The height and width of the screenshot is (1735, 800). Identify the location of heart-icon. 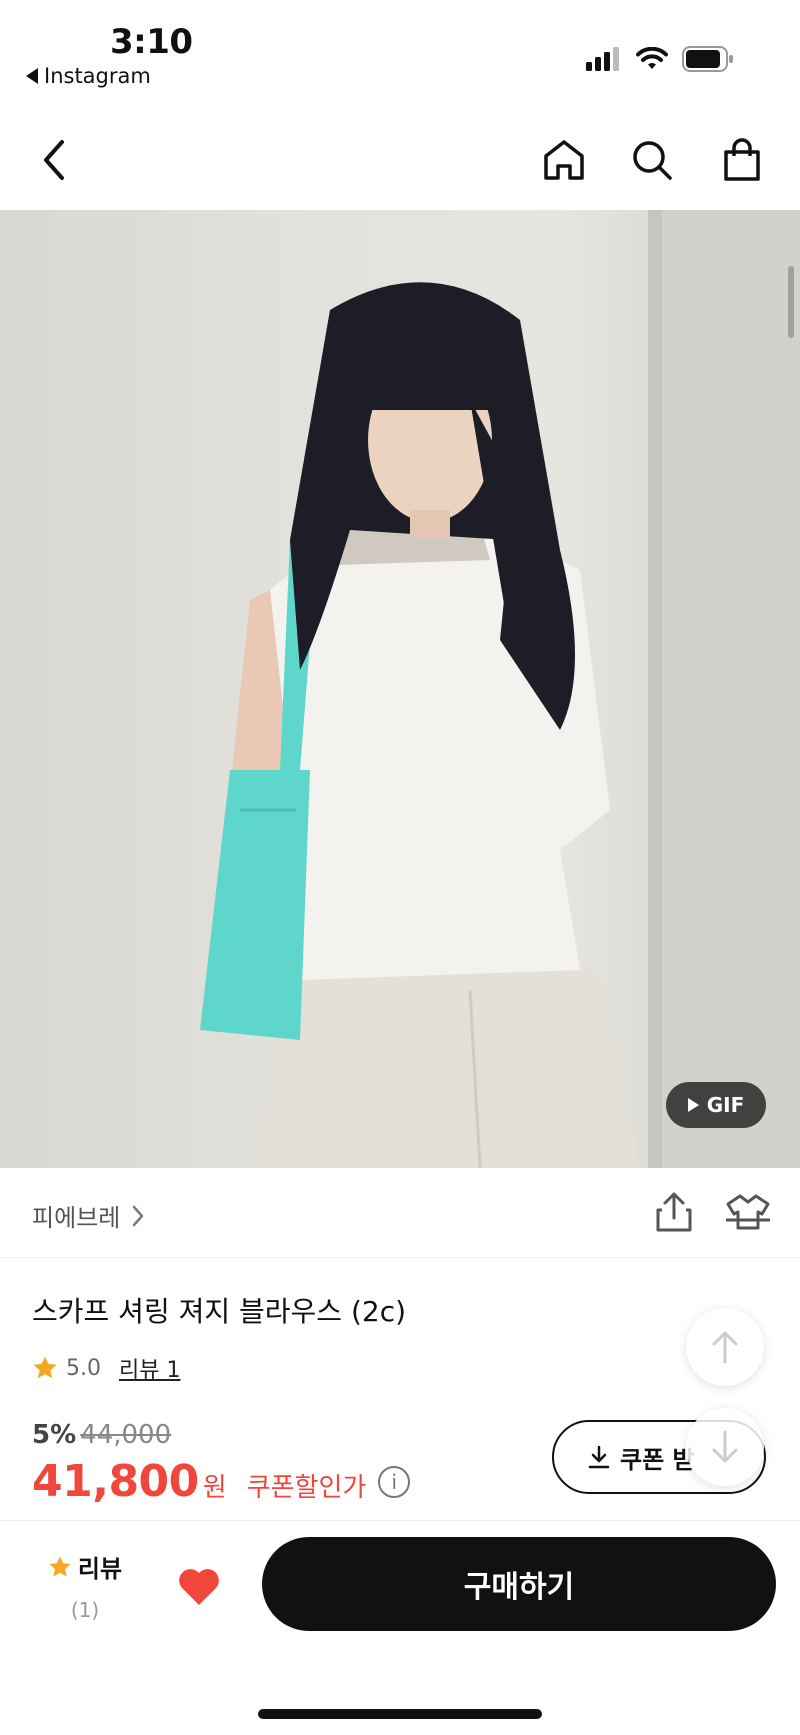
(199, 1586).